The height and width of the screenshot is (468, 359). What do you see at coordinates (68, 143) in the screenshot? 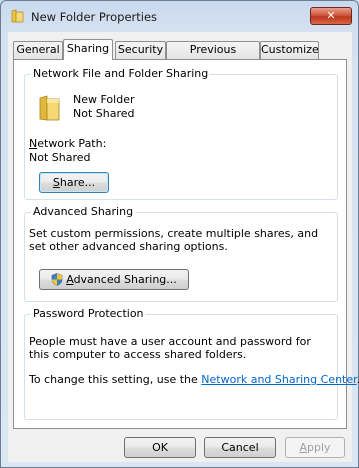
I see `network-path-label: Network Path:` at bounding box center [68, 143].